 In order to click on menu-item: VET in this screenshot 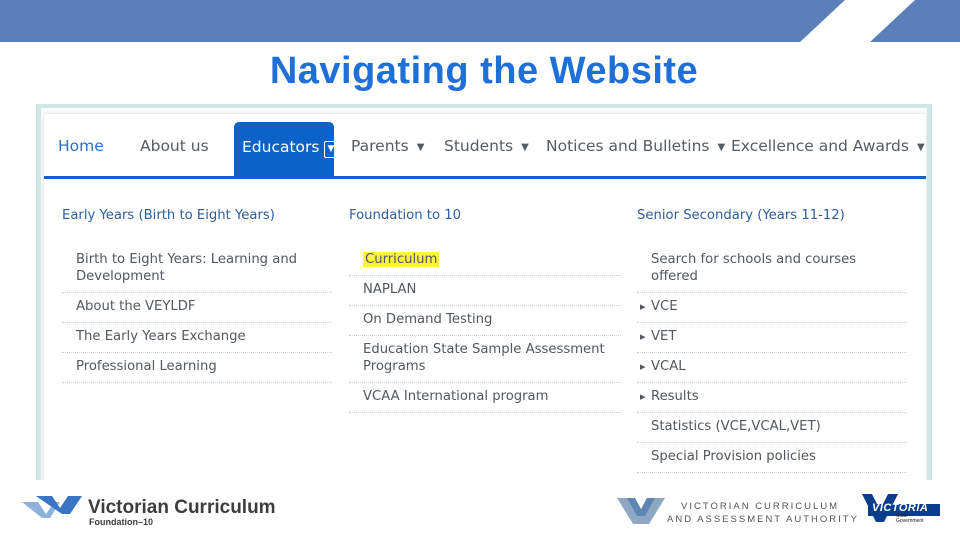, I will do `click(772, 338)`.